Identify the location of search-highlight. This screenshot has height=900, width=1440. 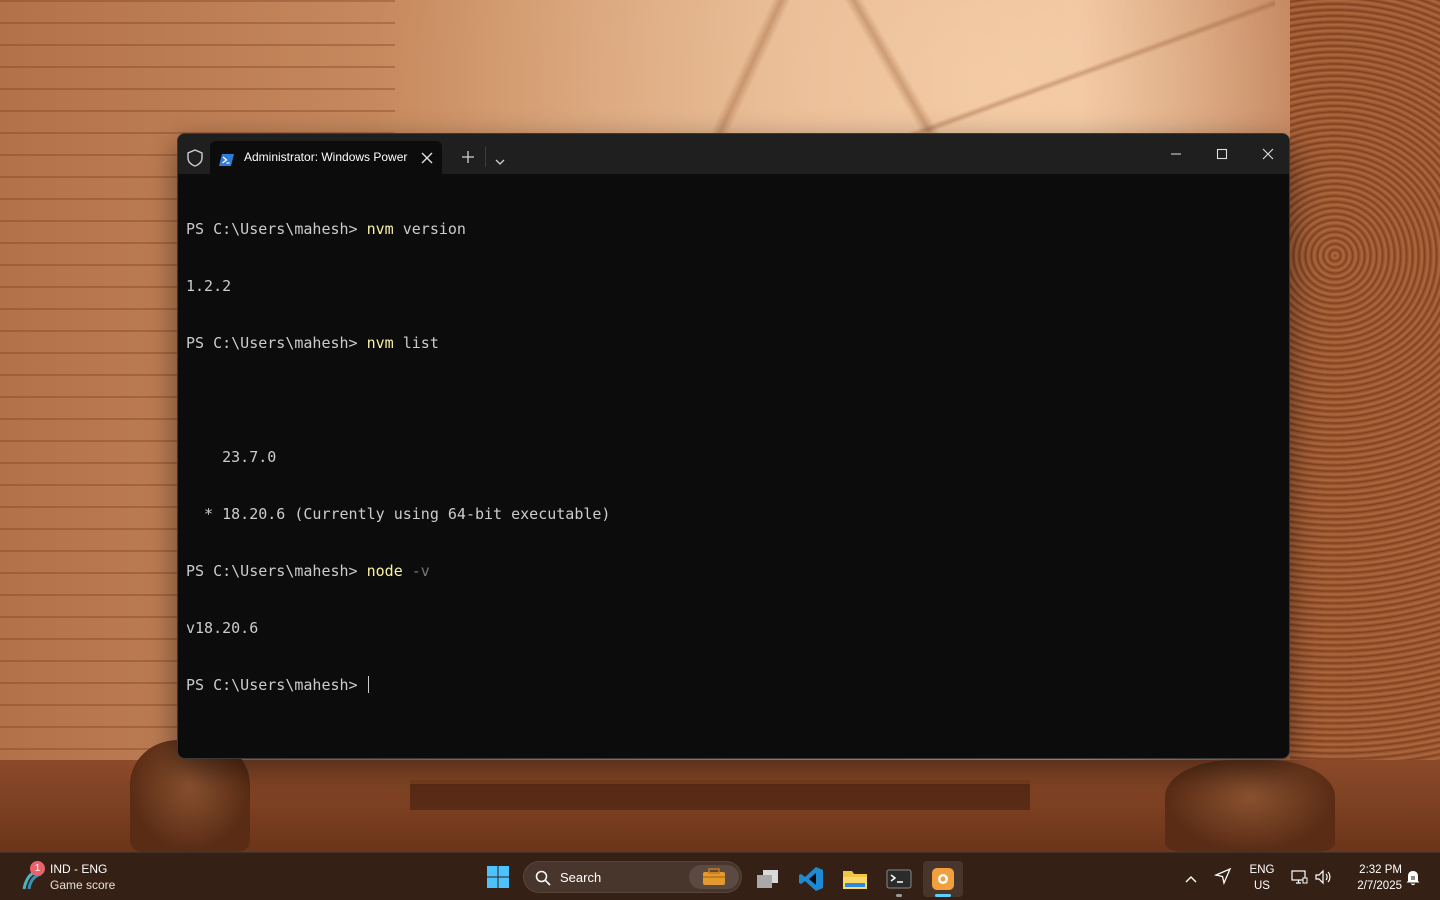
(714, 877).